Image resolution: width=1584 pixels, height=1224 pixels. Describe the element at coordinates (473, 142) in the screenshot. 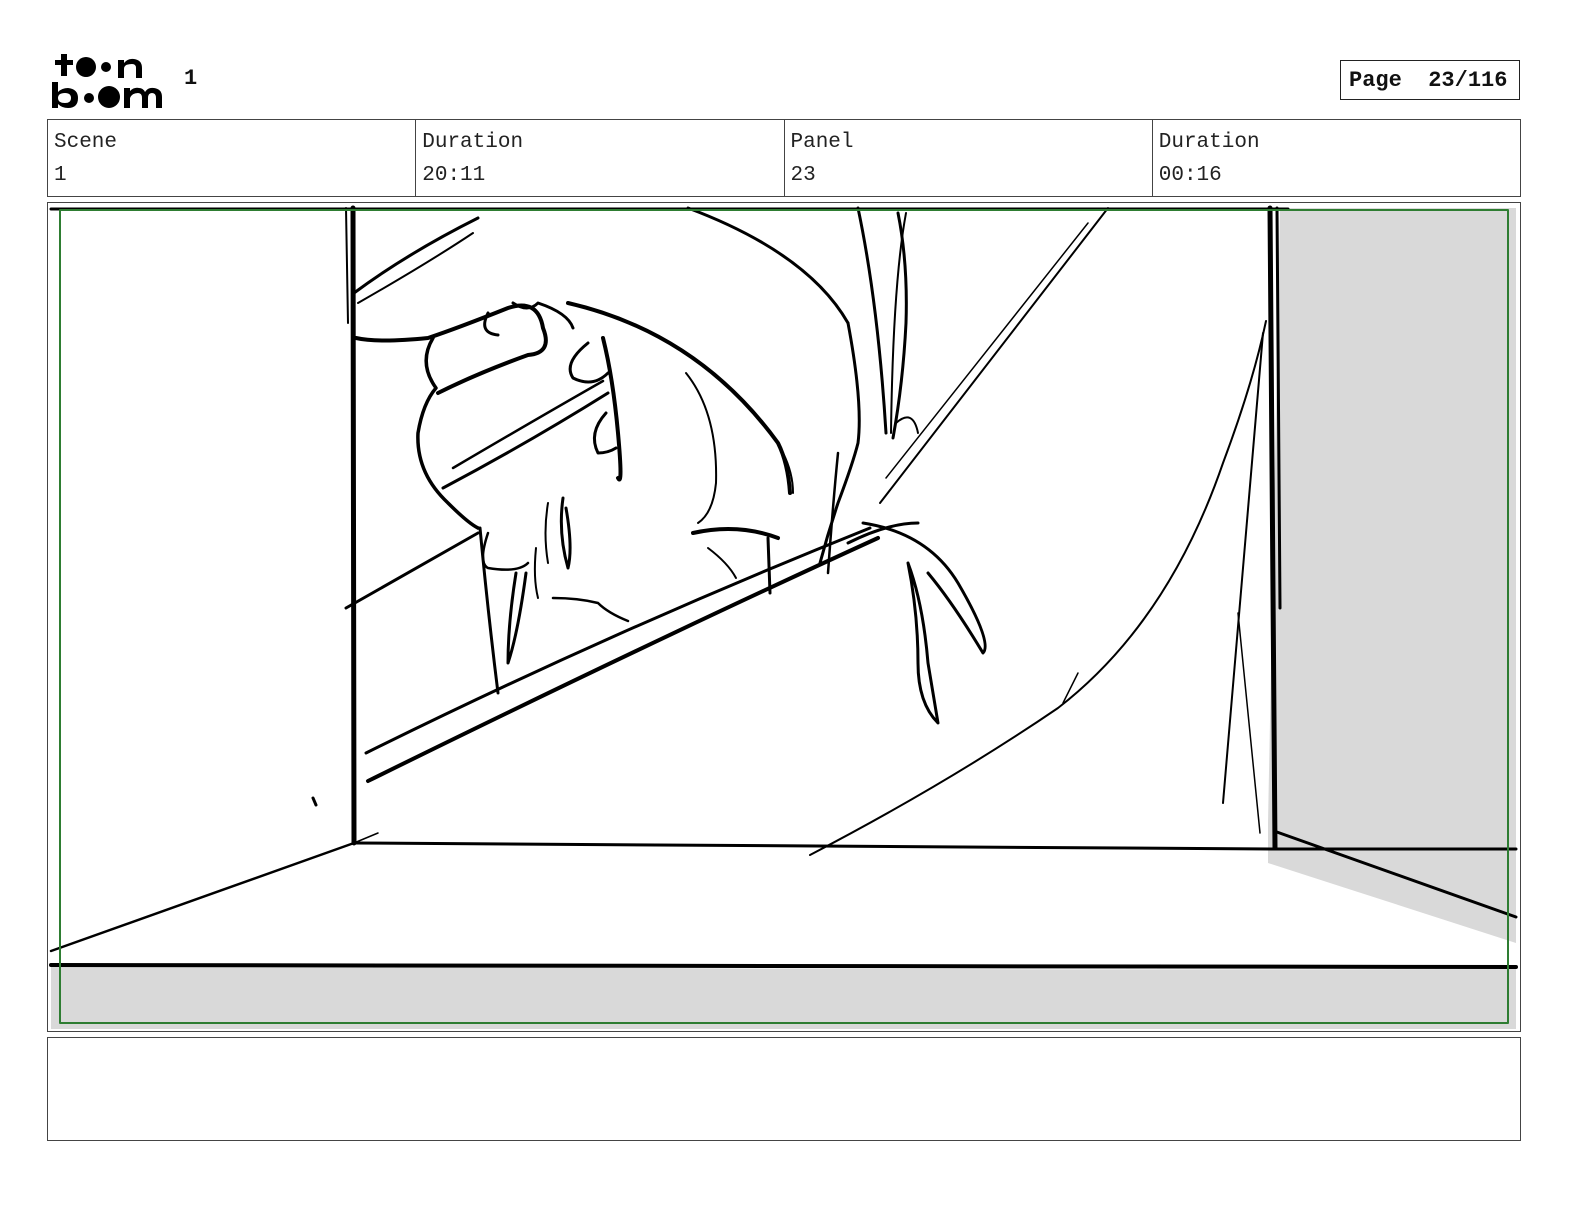

I see `scene-duration-label: Duration` at that location.